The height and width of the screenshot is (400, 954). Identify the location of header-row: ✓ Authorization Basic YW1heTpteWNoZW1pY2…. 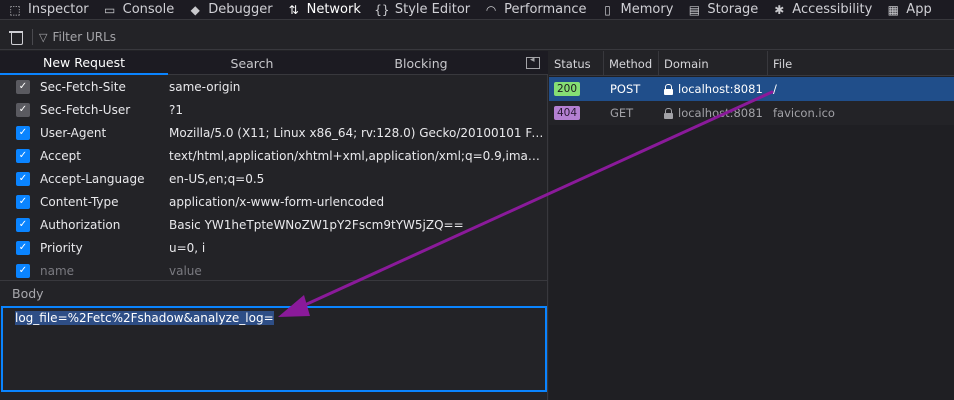
(274, 224).